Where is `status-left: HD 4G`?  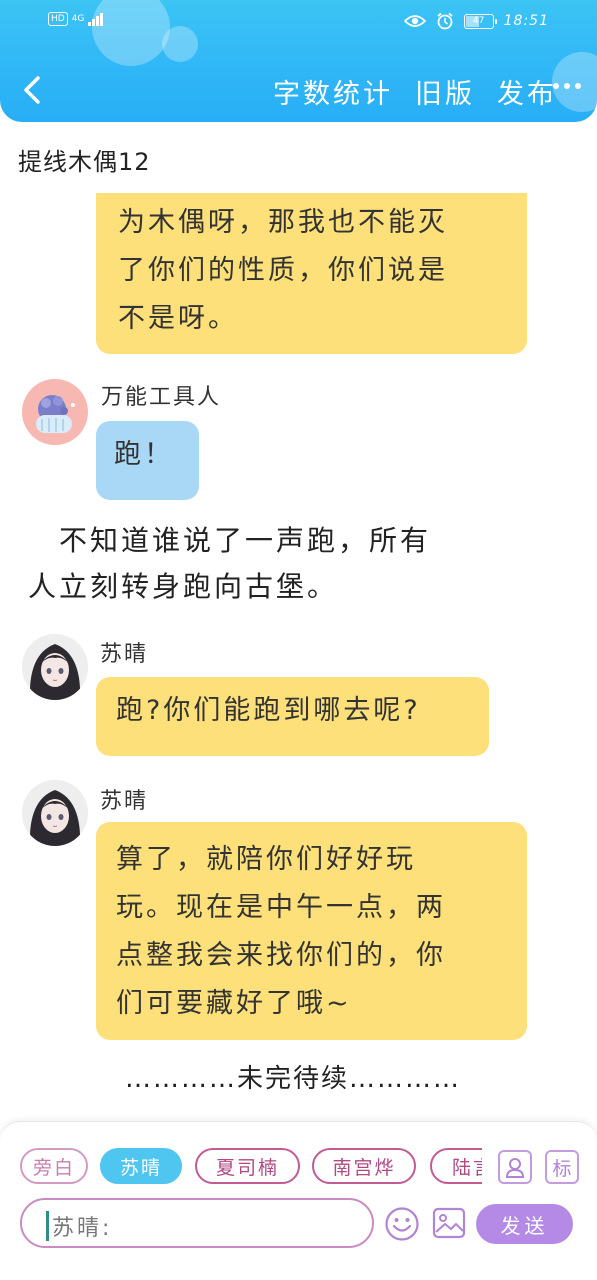 status-left: HD 4G is located at coordinates (76, 19).